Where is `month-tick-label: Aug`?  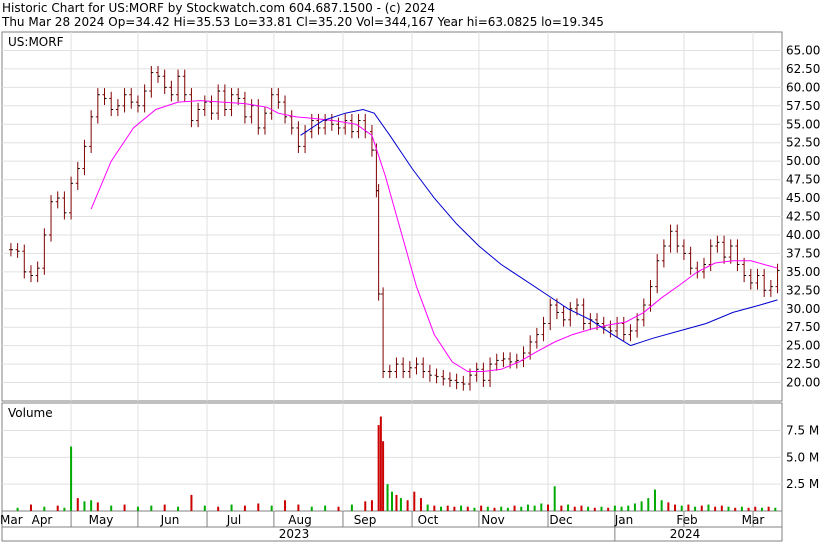 month-tick-label: Aug is located at coordinates (299, 520).